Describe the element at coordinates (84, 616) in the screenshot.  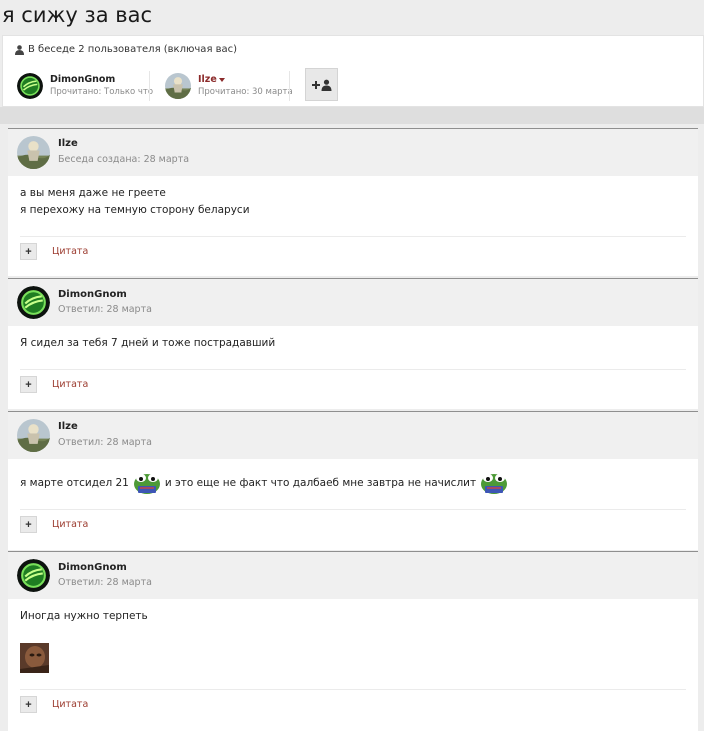
I see `post-text-line: Иногда нужно терпеть` at that location.